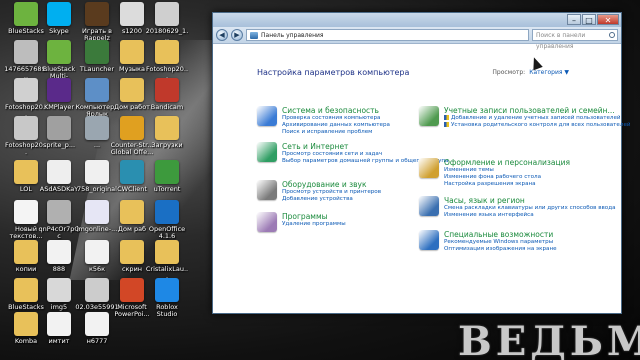 This screenshot has width=640, height=360. Describe the element at coordinates (167, 107) in the screenshot. I see `desktop-icon-label: Bandicam` at that location.